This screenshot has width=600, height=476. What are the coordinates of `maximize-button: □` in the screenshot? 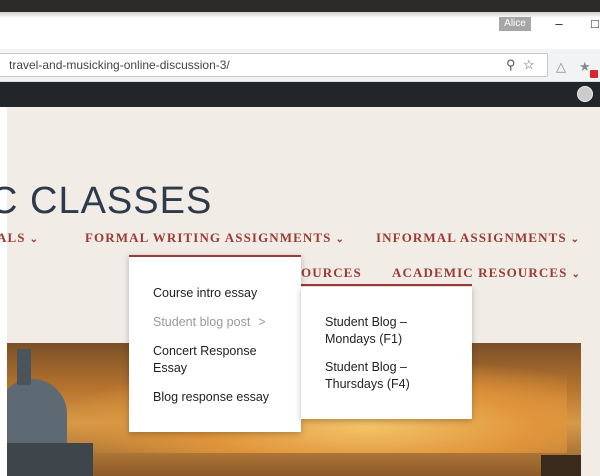 It's located at (592, 24).